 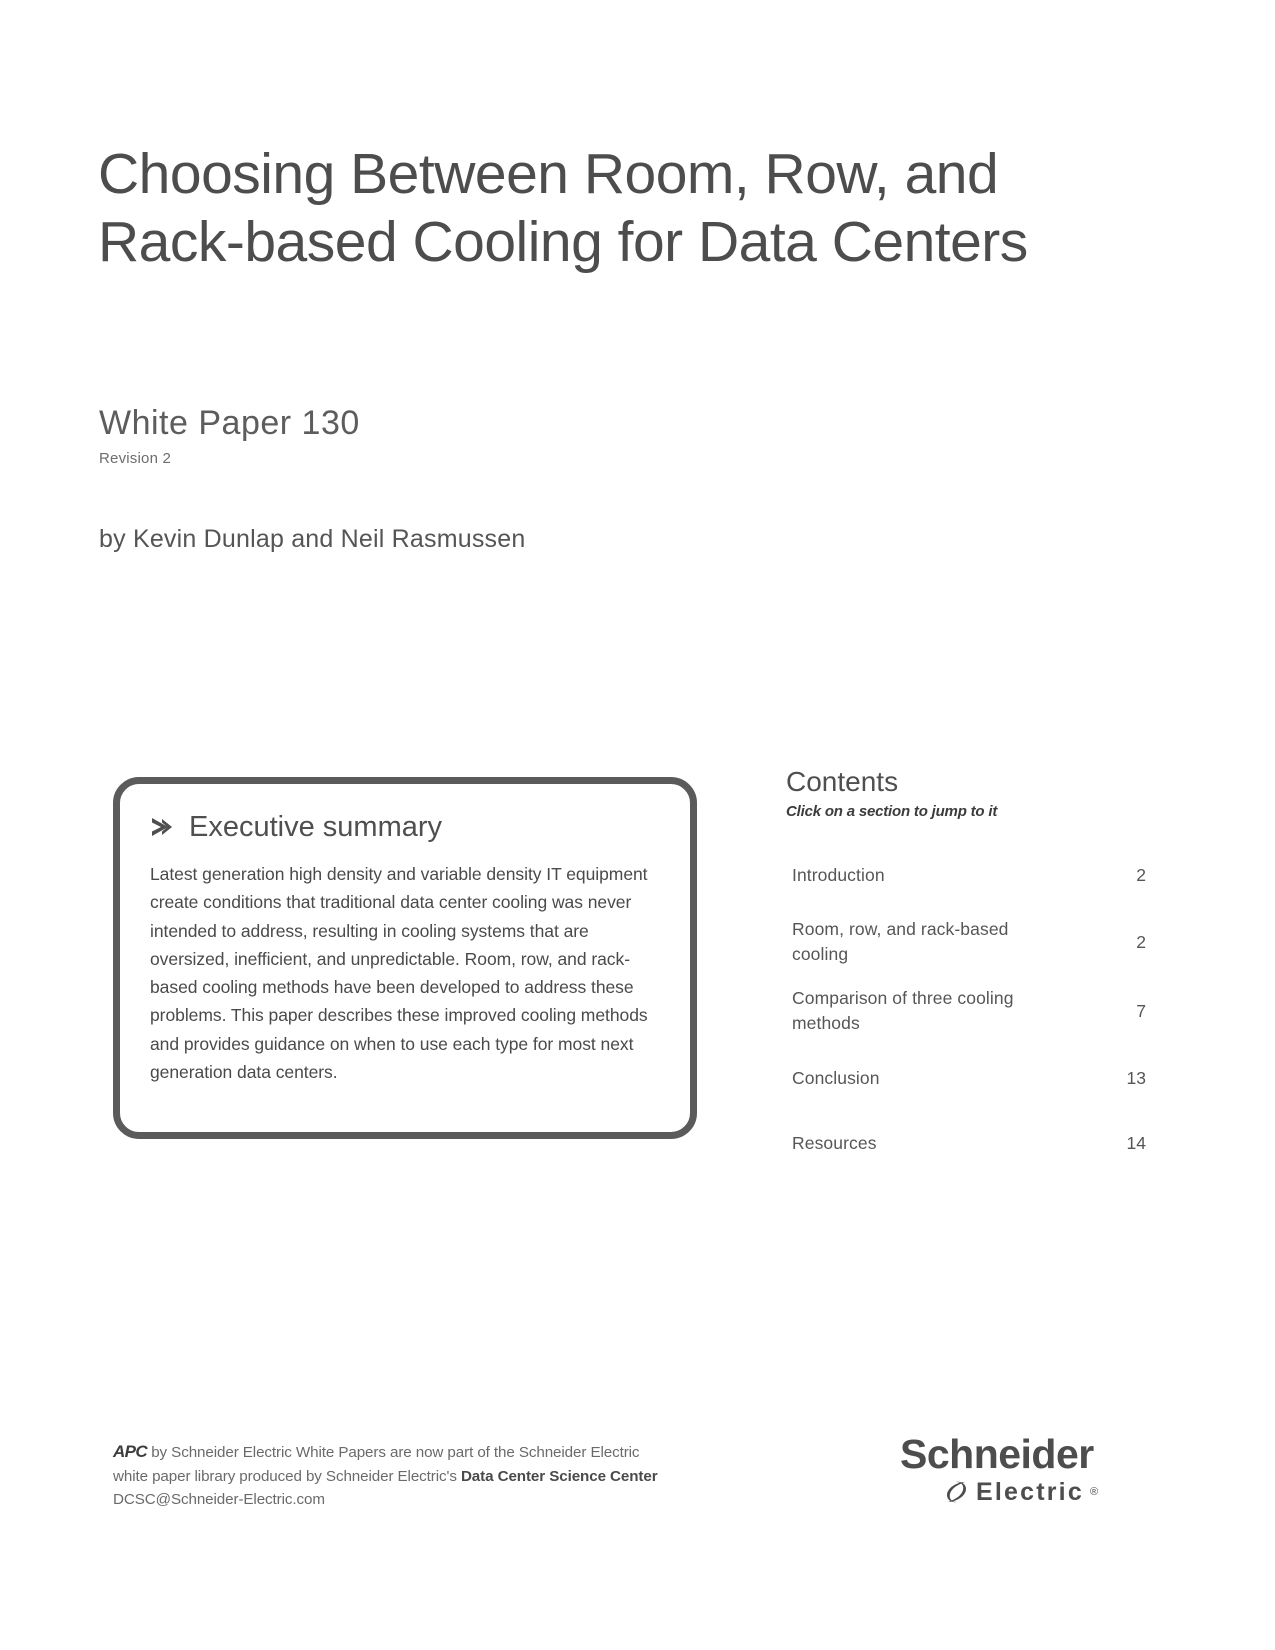 What do you see at coordinates (1030, 1492) in the screenshot?
I see `schneider-electric-logo-bottom: Electric` at bounding box center [1030, 1492].